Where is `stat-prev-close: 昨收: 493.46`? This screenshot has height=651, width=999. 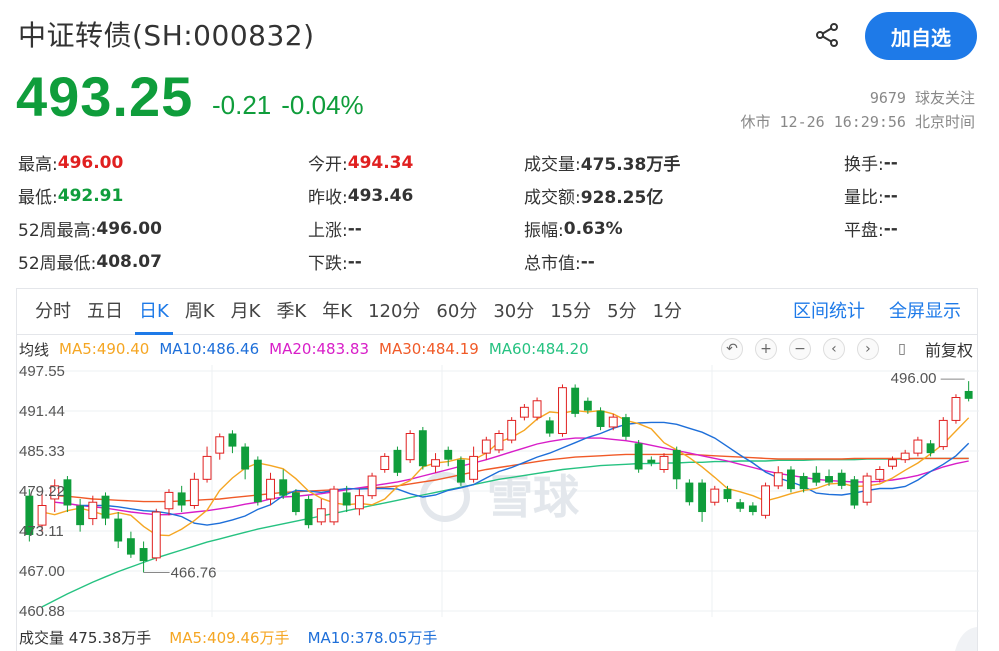 stat-prev-close: 昨收: 493.46 is located at coordinates (361, 197).